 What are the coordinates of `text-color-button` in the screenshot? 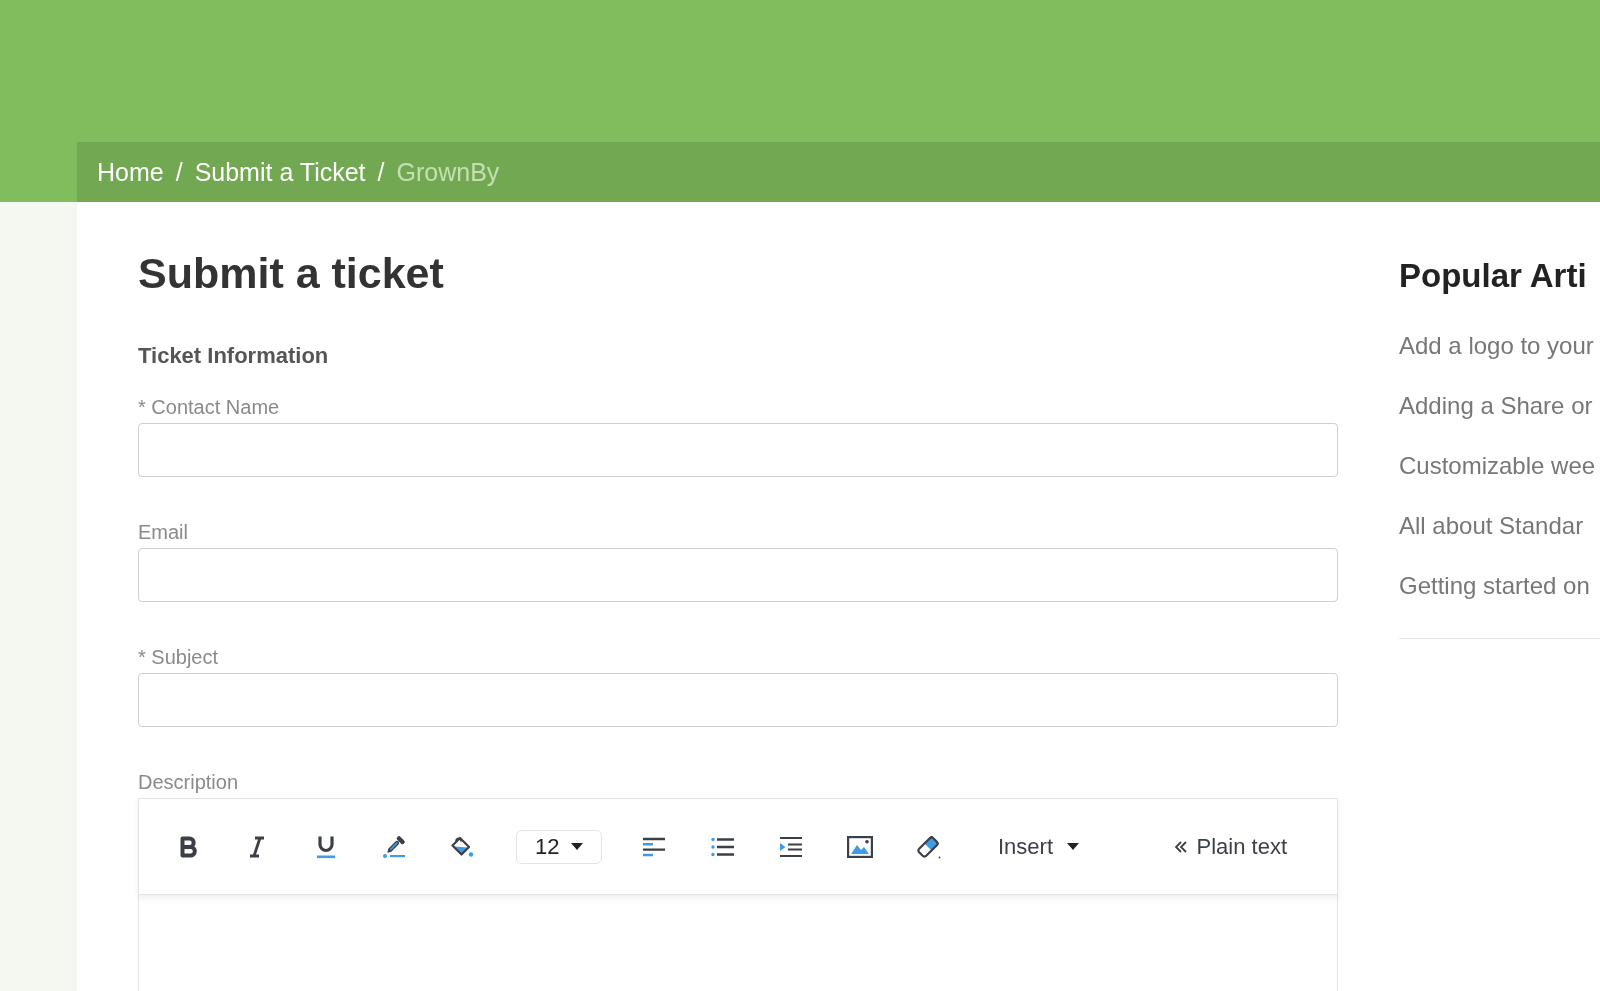 It's located at (394, 846).